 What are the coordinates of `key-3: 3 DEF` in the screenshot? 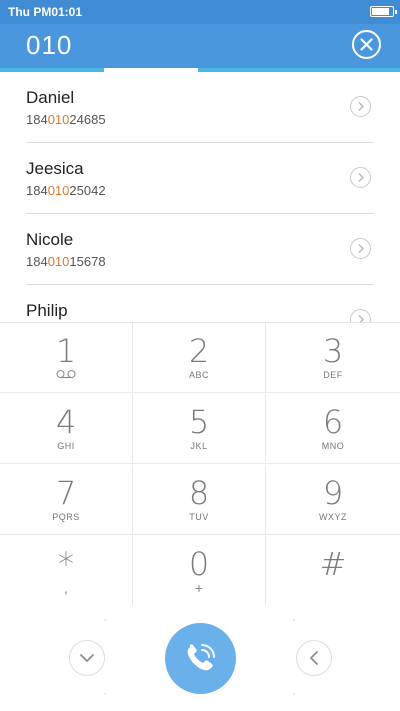 It's located at (333, 358).